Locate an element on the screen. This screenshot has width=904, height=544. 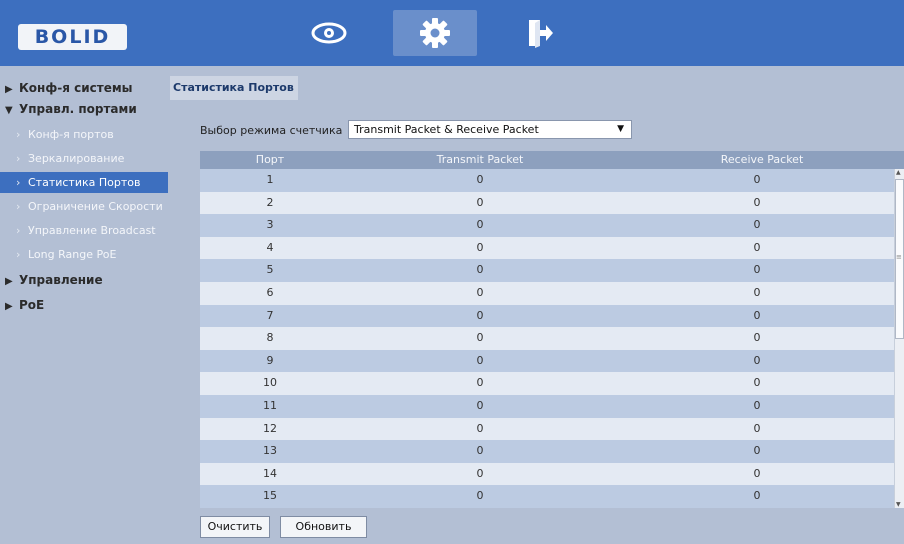
port-cell: 1 is located at coordinates (270, 179).